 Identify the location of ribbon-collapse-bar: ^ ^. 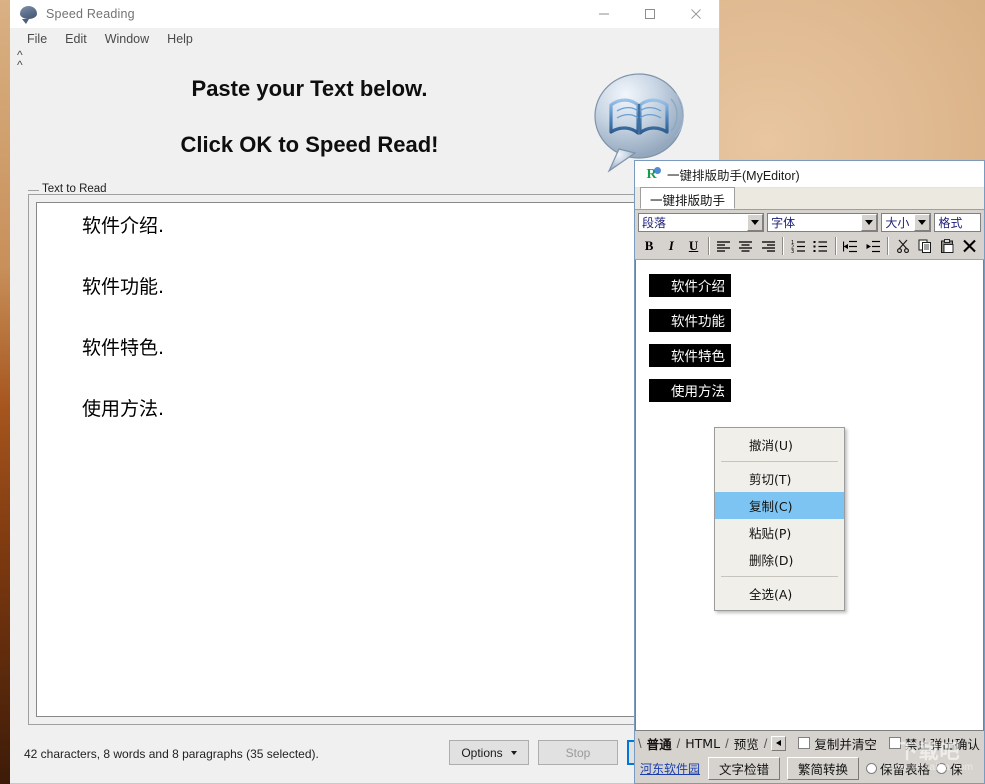
(364, 60).